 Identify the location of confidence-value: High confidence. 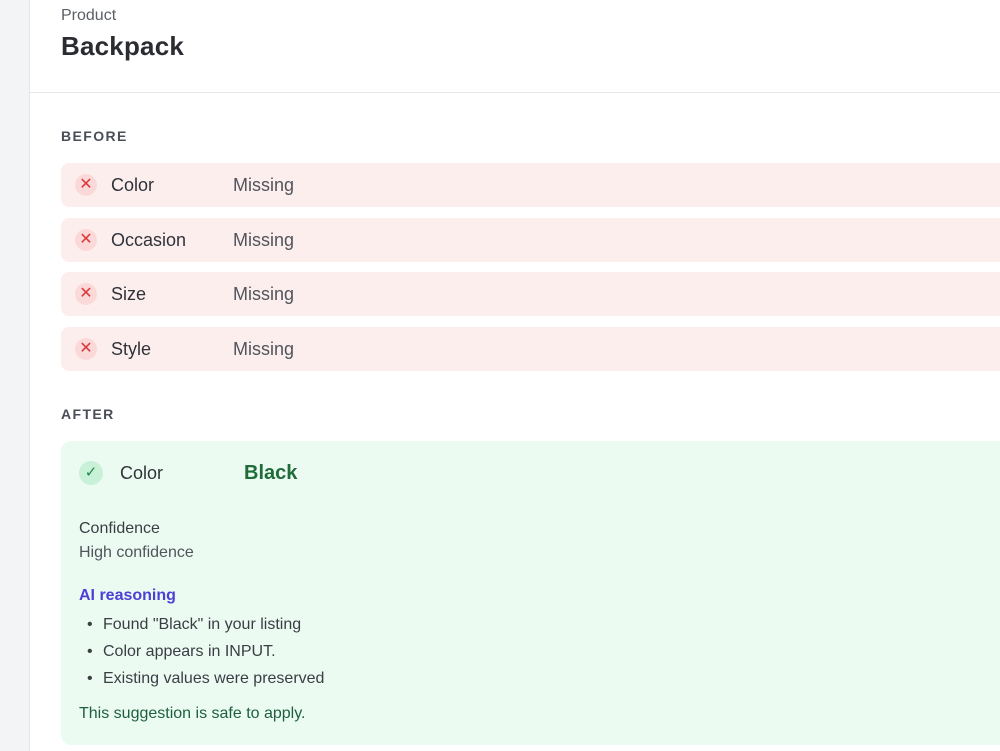
(136, 552).